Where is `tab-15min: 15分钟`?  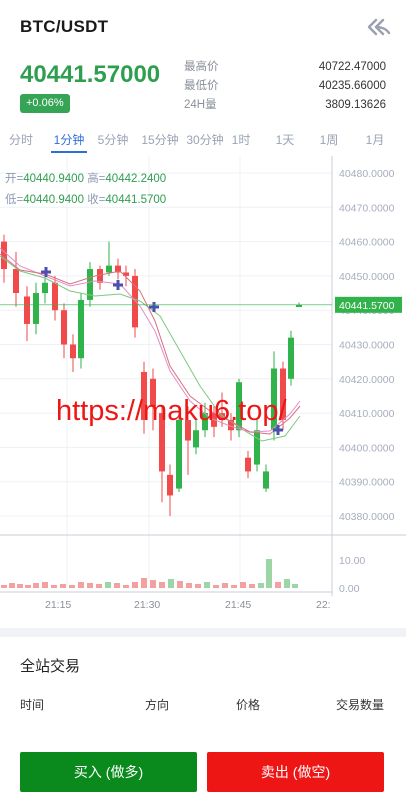 tab-15min: 15分钟 is located at coordinates (160, 142).